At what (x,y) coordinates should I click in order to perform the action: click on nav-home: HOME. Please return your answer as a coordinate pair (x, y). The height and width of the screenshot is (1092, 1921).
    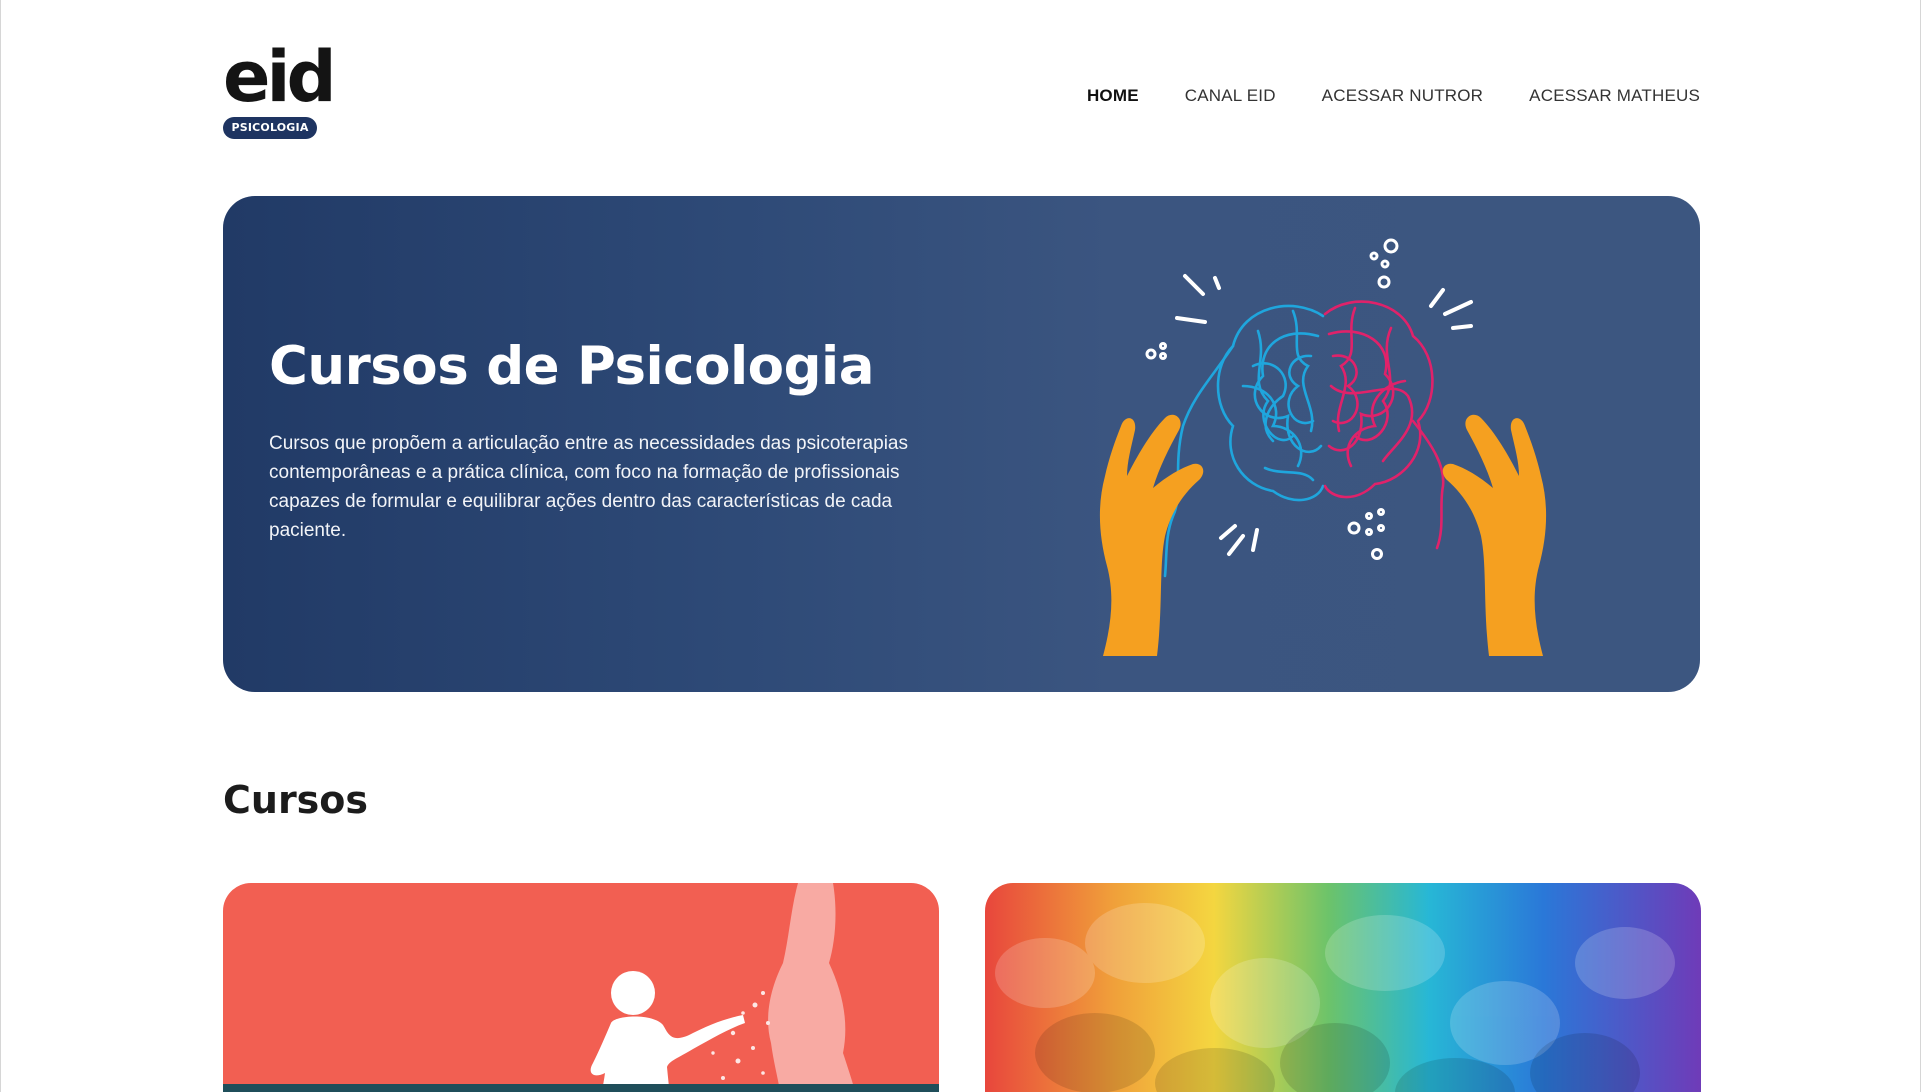
    Looking at the image, I should click on (1113, 96).